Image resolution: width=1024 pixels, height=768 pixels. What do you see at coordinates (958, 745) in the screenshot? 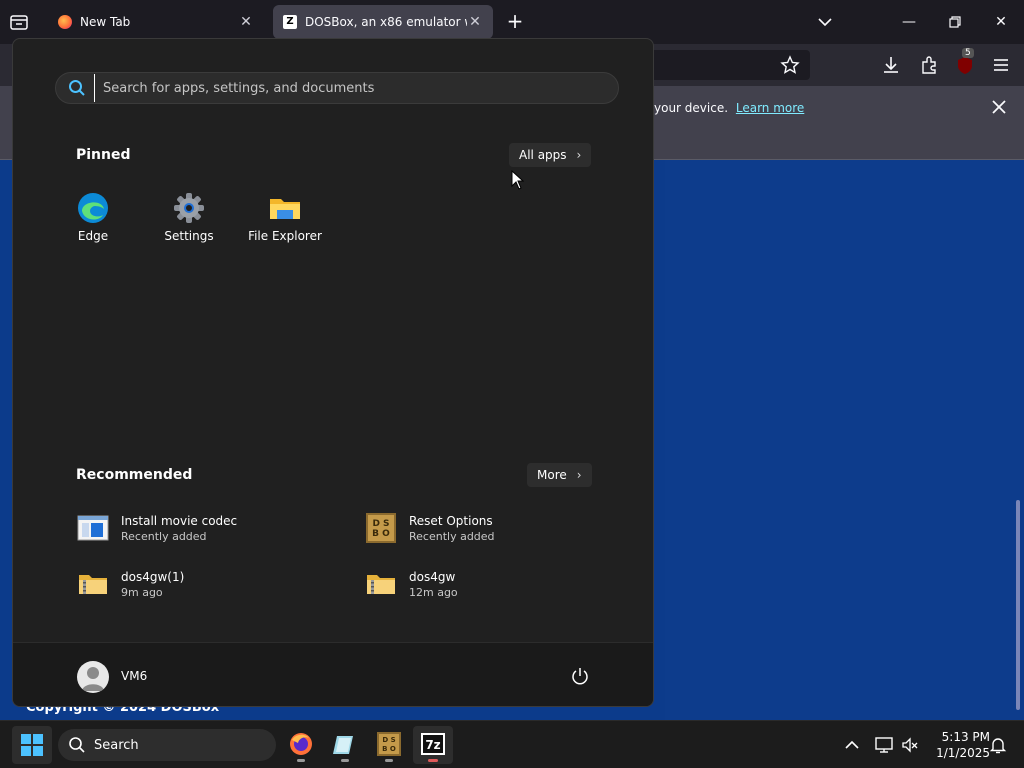
I see `taskbar-clock: 5:13 PM 1/1/2025` at bounding box center [958, 745].